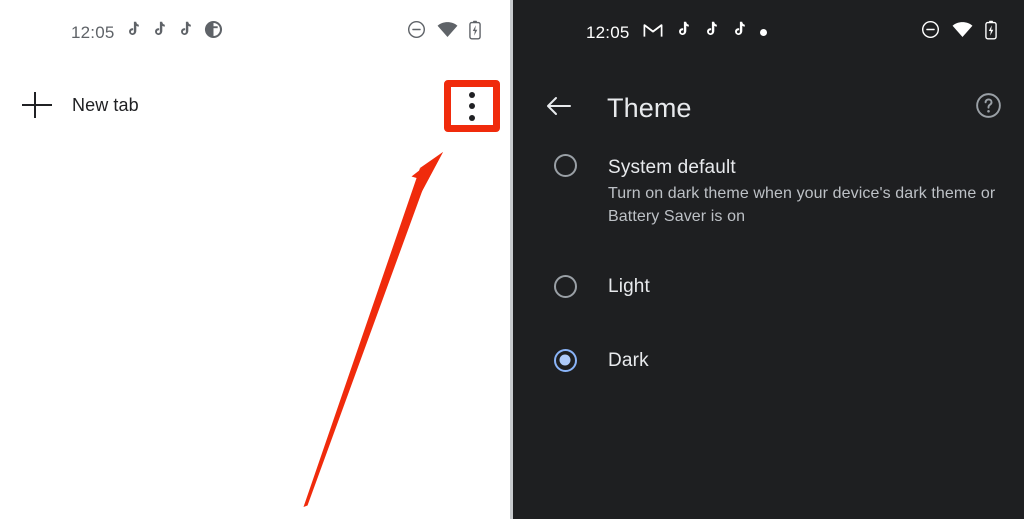 The image size is (1024, 519). I want to click on back-button, so click(559, 108).